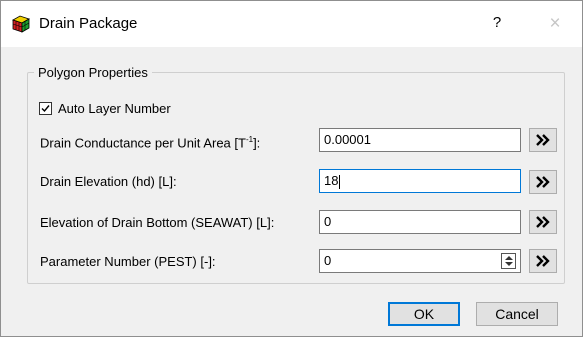 This screenshot has height=339, width=585. Describe the element at coordinates (420, 140) in the screenshot. I see `drain-conductance-input: 0.00001` at that location.